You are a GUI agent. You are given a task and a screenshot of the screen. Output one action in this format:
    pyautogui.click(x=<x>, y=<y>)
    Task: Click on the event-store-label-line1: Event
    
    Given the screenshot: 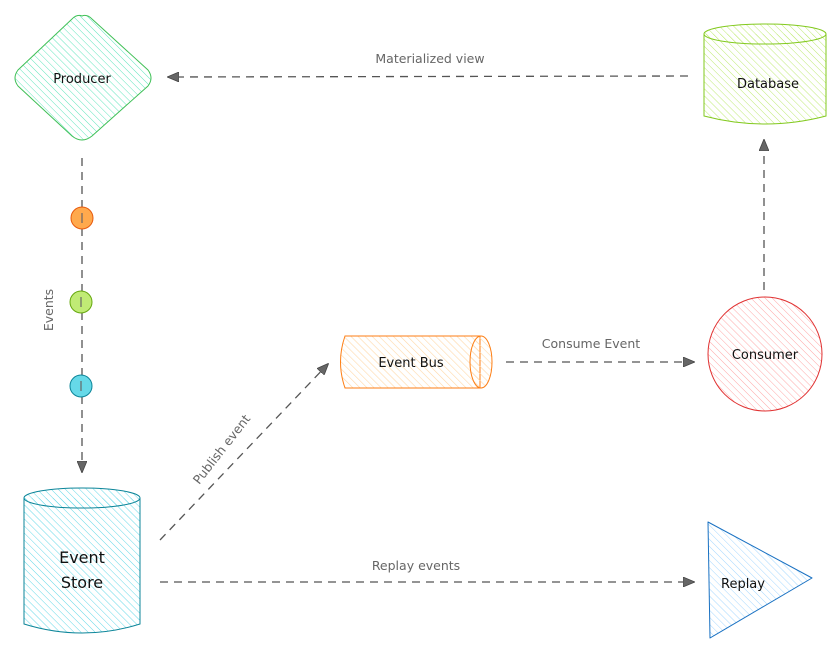 What is the action you would take?
    pyautogui.click(x=82, y=557)
    